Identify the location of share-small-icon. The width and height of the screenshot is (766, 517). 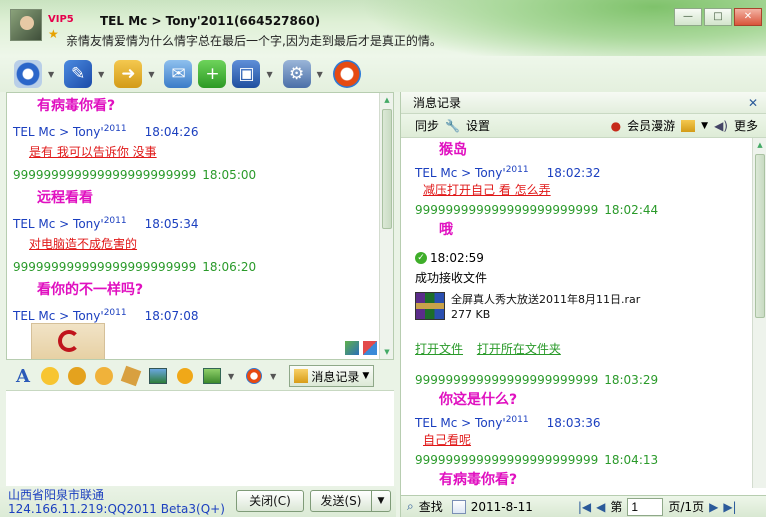
(254, 376).